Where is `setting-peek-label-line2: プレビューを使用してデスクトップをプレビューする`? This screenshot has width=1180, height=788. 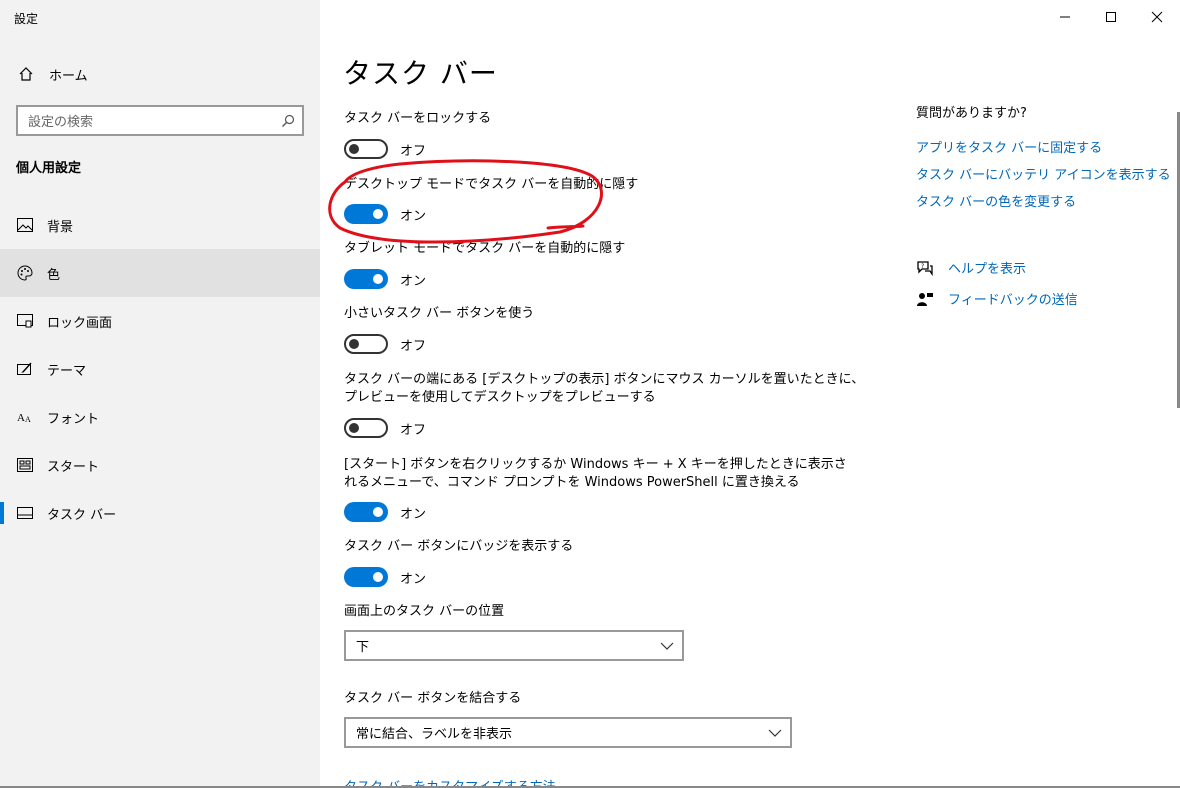 setting-peek-label-line2: プレビューを使用してデスクトップをプレビューする is located at coordinates (500, 397).